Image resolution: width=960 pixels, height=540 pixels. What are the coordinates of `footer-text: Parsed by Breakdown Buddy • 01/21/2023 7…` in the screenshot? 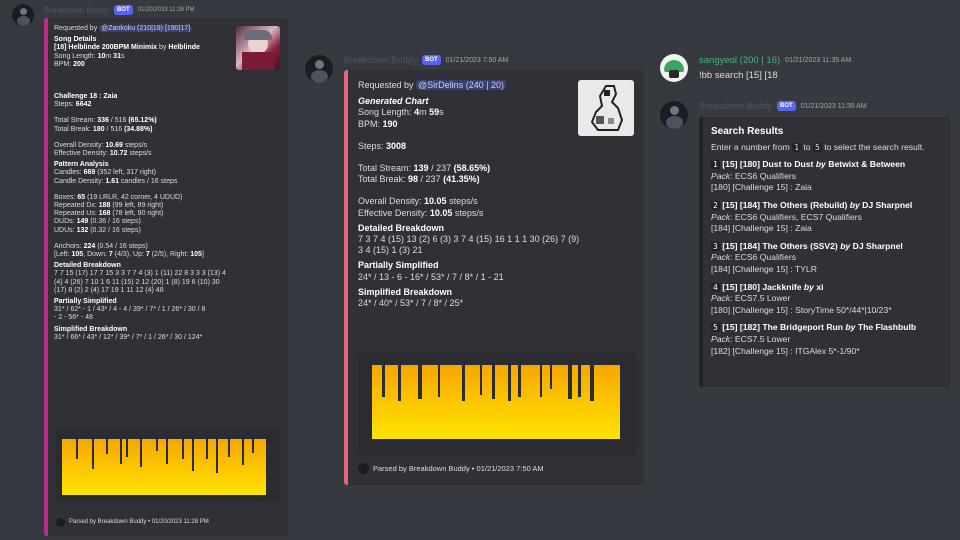 It's located at (458, 468).